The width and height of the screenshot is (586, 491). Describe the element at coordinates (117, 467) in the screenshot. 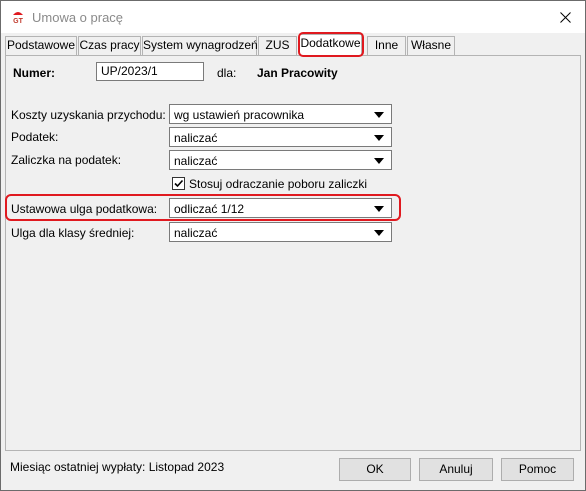

I see `status-text: Miesiąc ostatniej wypłaty: Listopad 2023` at that location.